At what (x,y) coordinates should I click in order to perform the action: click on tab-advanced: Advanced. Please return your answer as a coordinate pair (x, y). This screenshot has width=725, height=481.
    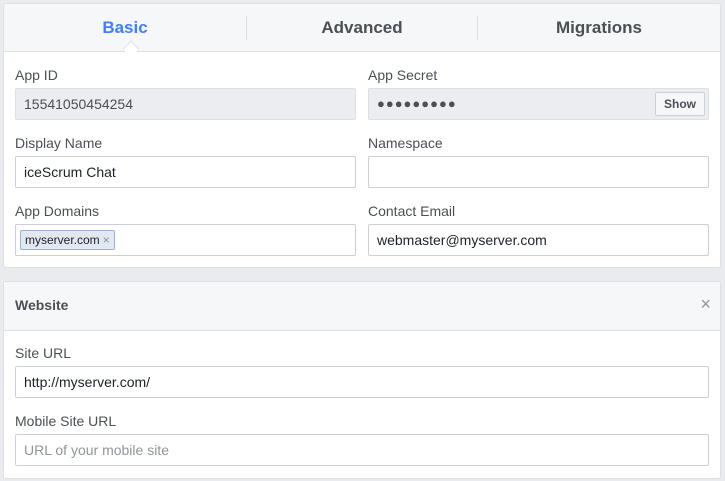
    Looking at the image, I should click on (362, 27).